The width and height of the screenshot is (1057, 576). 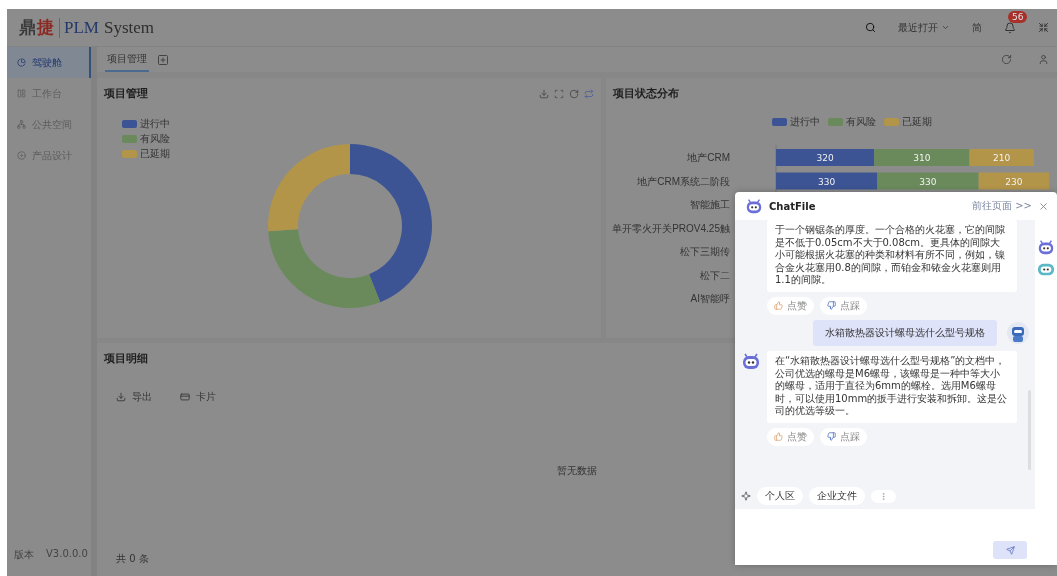 I want to click on category-label: AI智能呼, so click(x=710, y=298).